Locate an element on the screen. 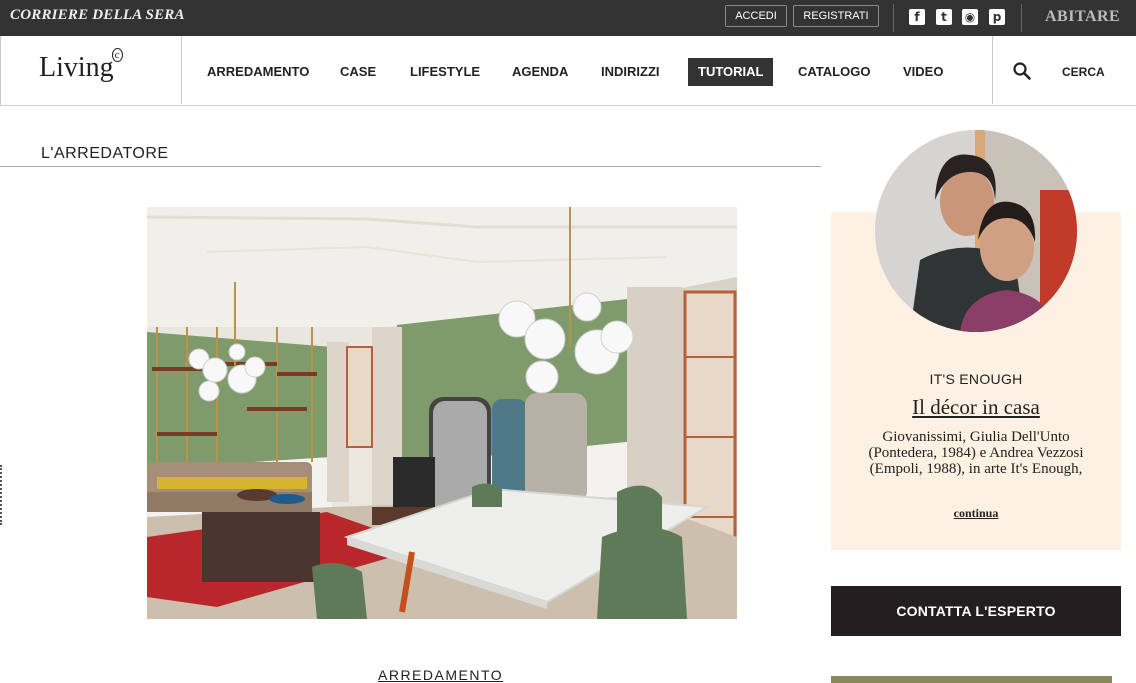 The width and height of the screenshot is (1136, 683). article-category-link: ARREDAMENTO is located at coordinates (440, 675).